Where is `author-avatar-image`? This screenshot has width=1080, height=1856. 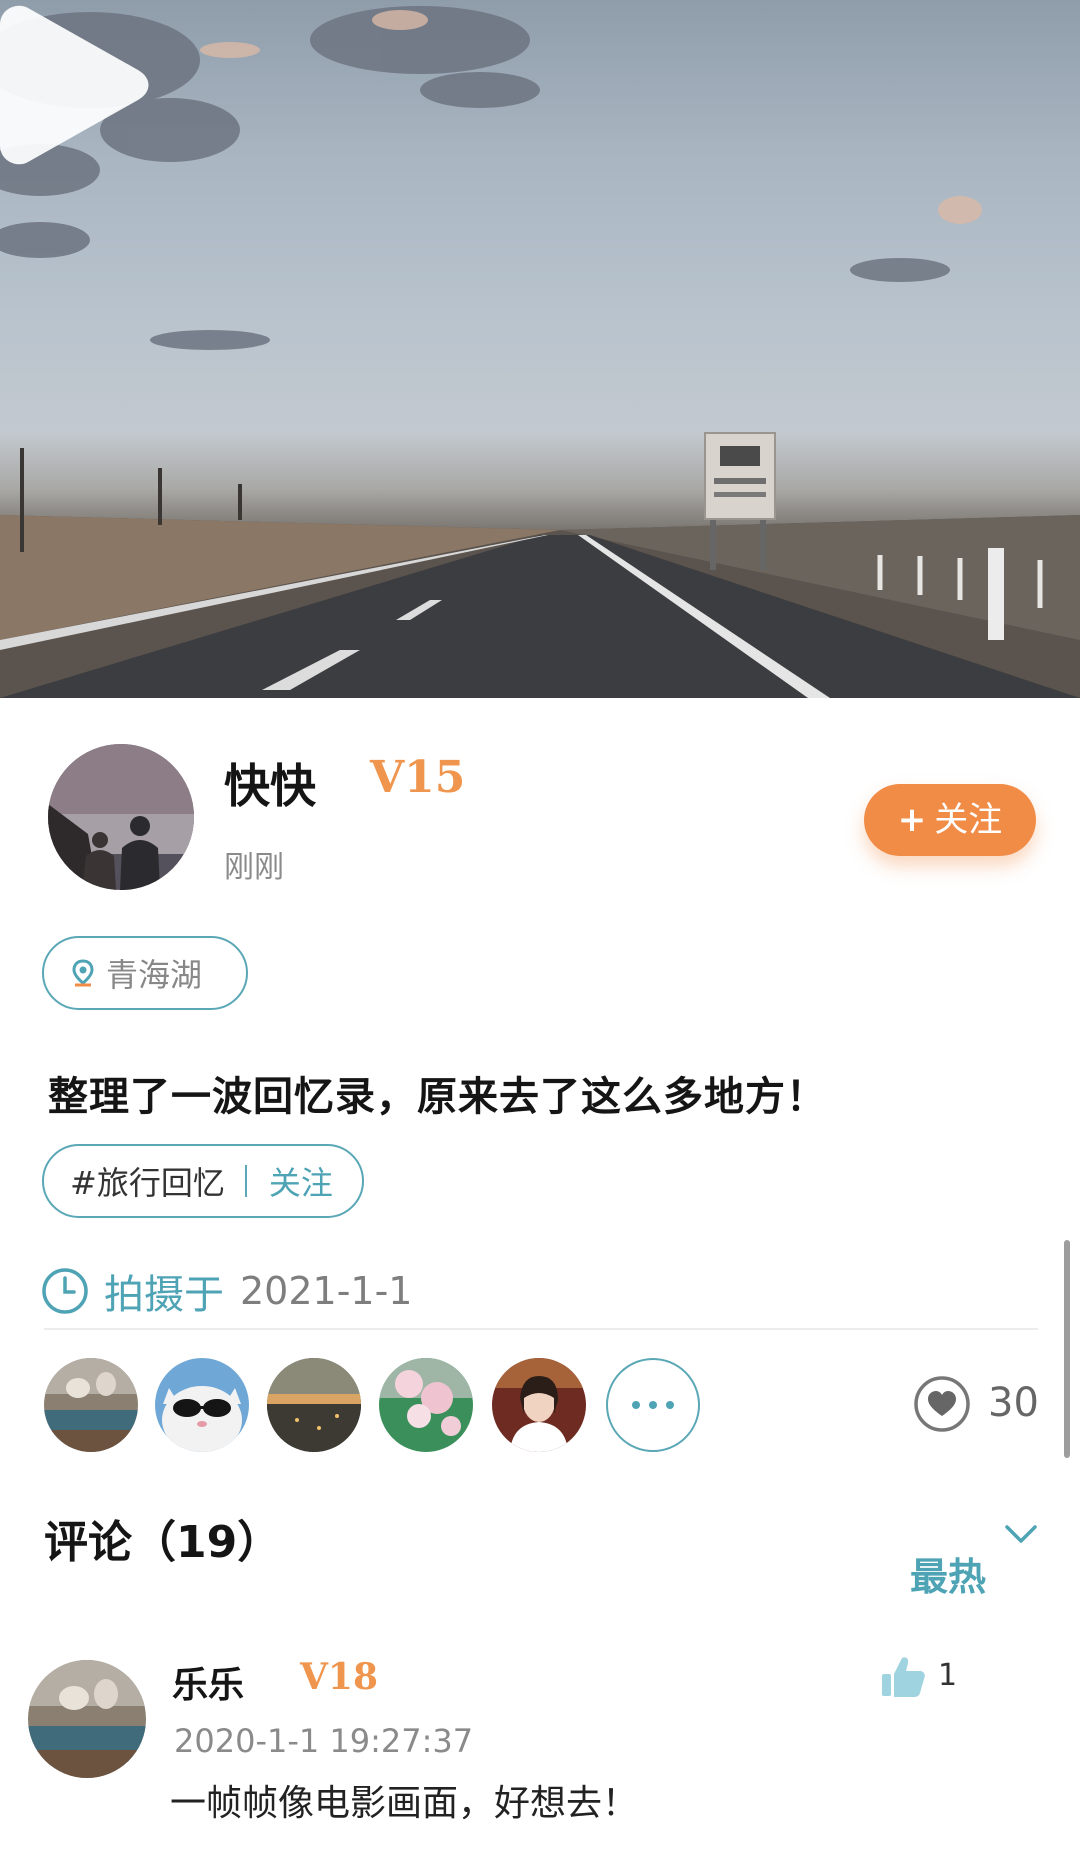
author-avatar-image is located at coordinates (121, 817).